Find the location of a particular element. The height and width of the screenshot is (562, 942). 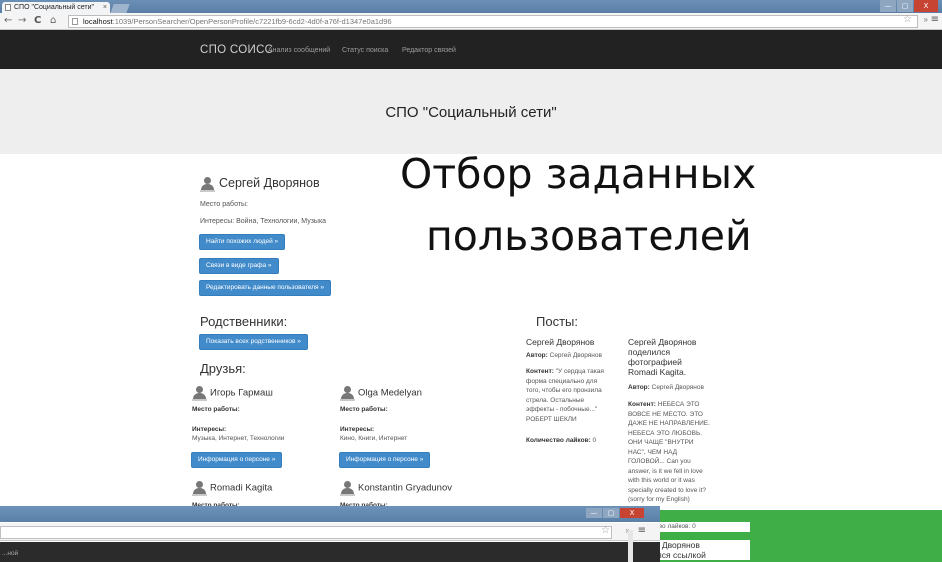

friend-interests: Музыка, Интернет, Технологии is located at coordinates (238, 438).